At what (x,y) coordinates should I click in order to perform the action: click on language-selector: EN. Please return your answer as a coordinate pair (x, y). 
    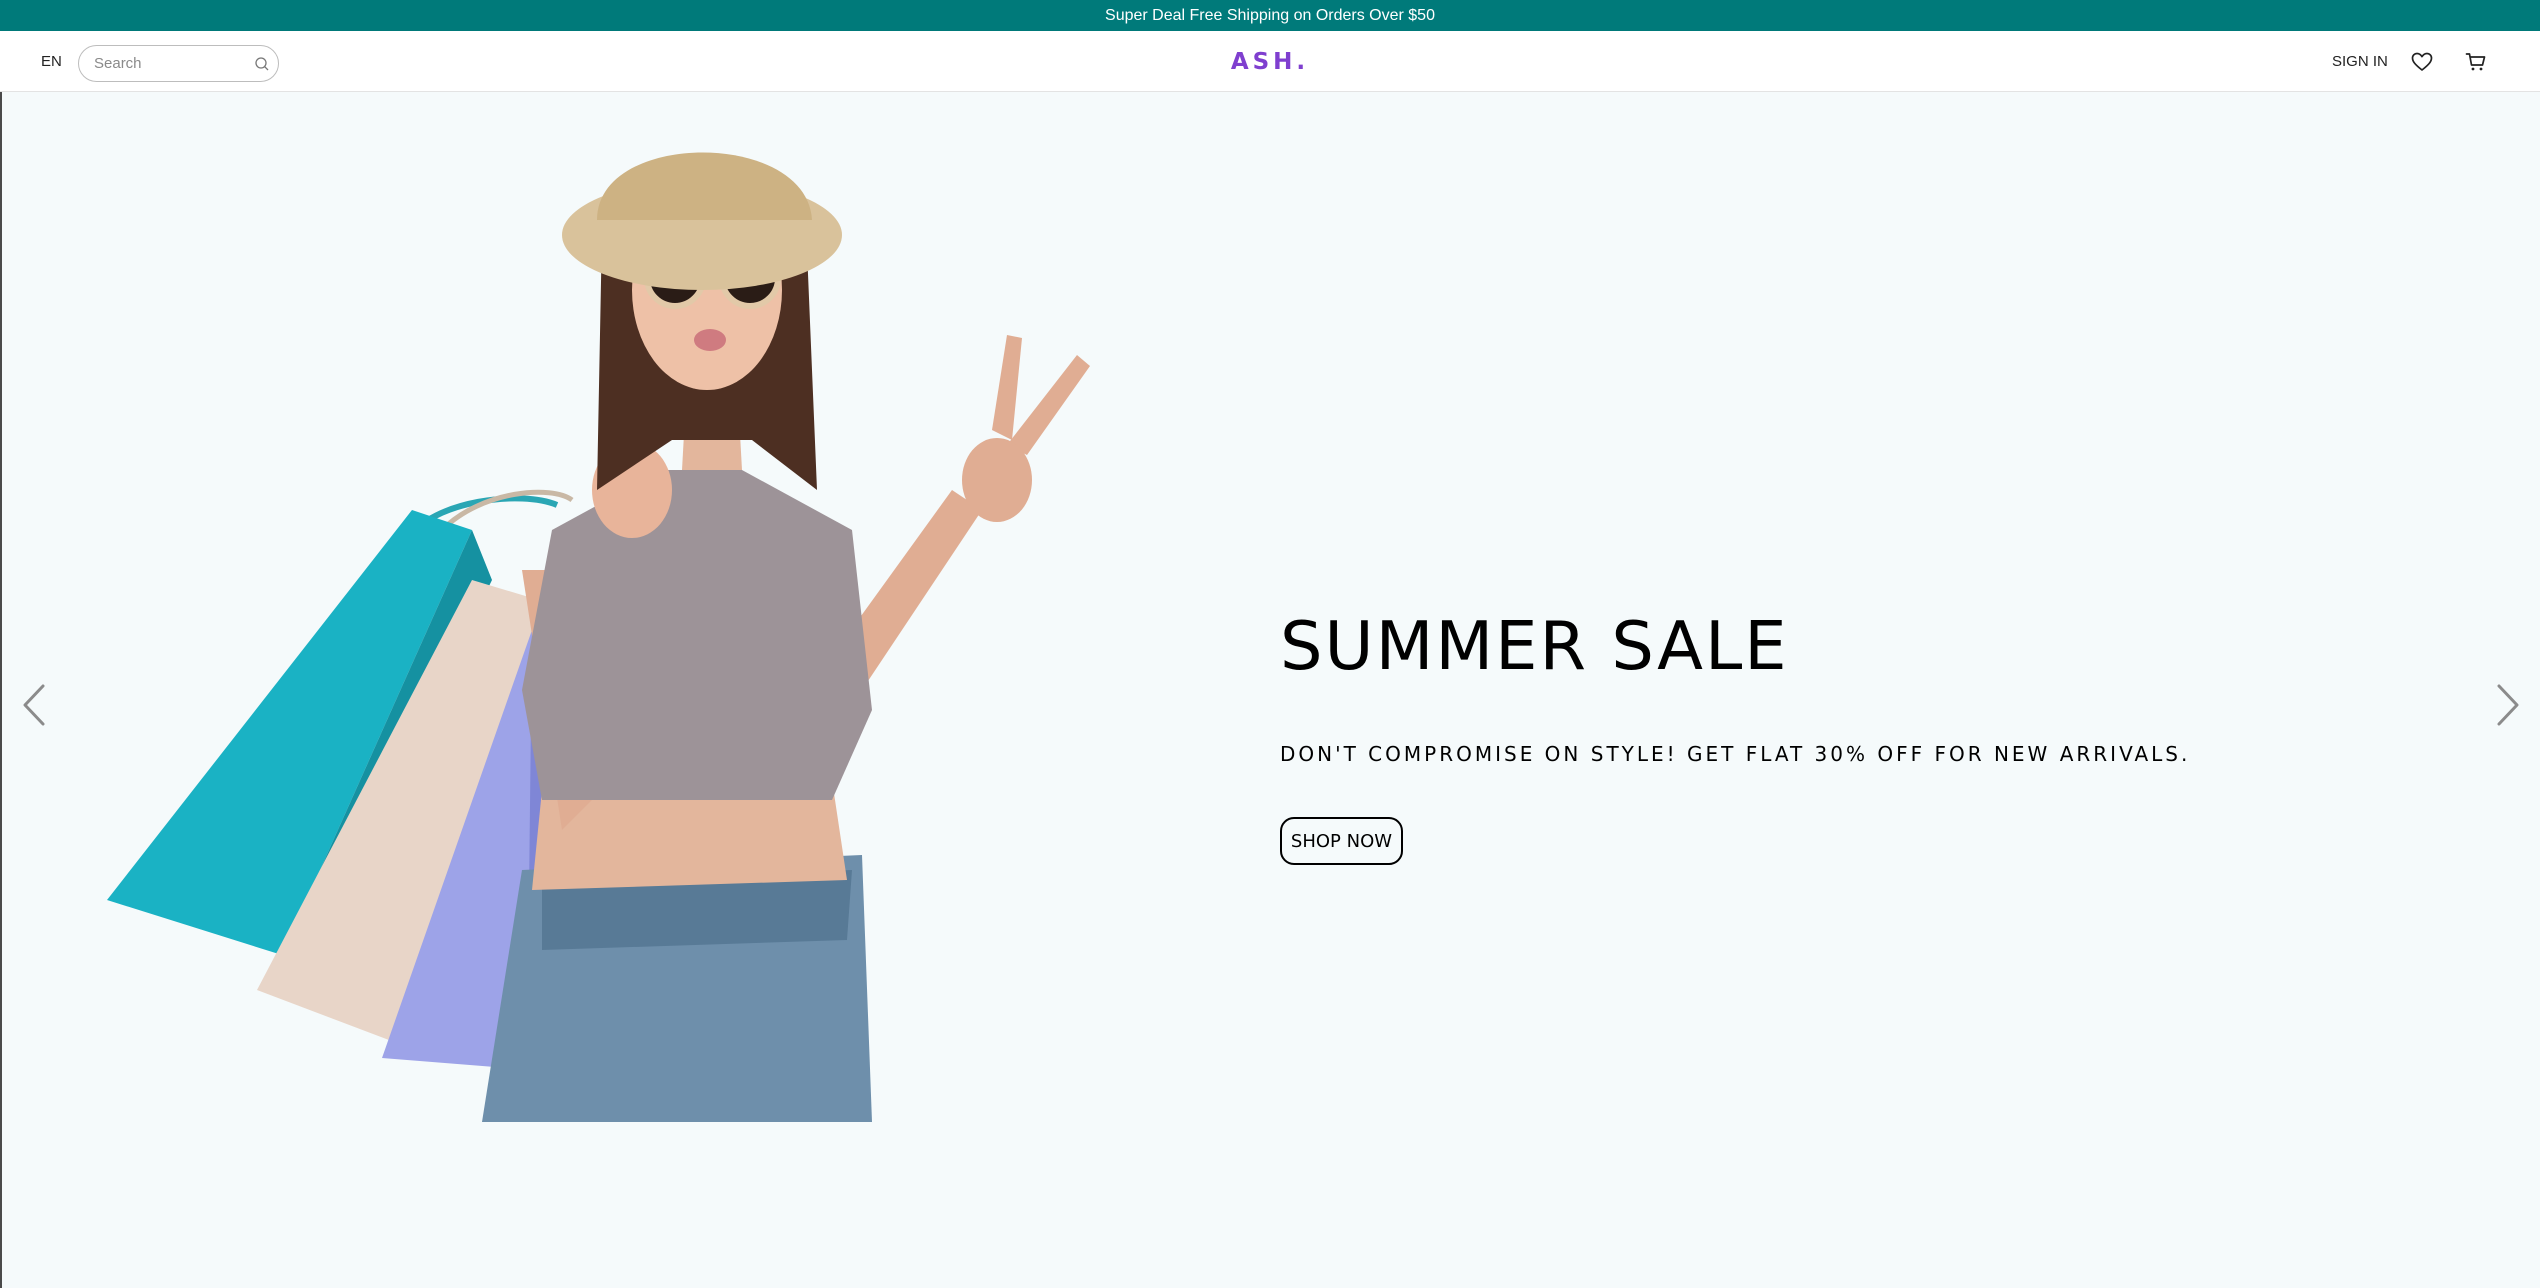
    Looking at the image, I should click on (51, 61).